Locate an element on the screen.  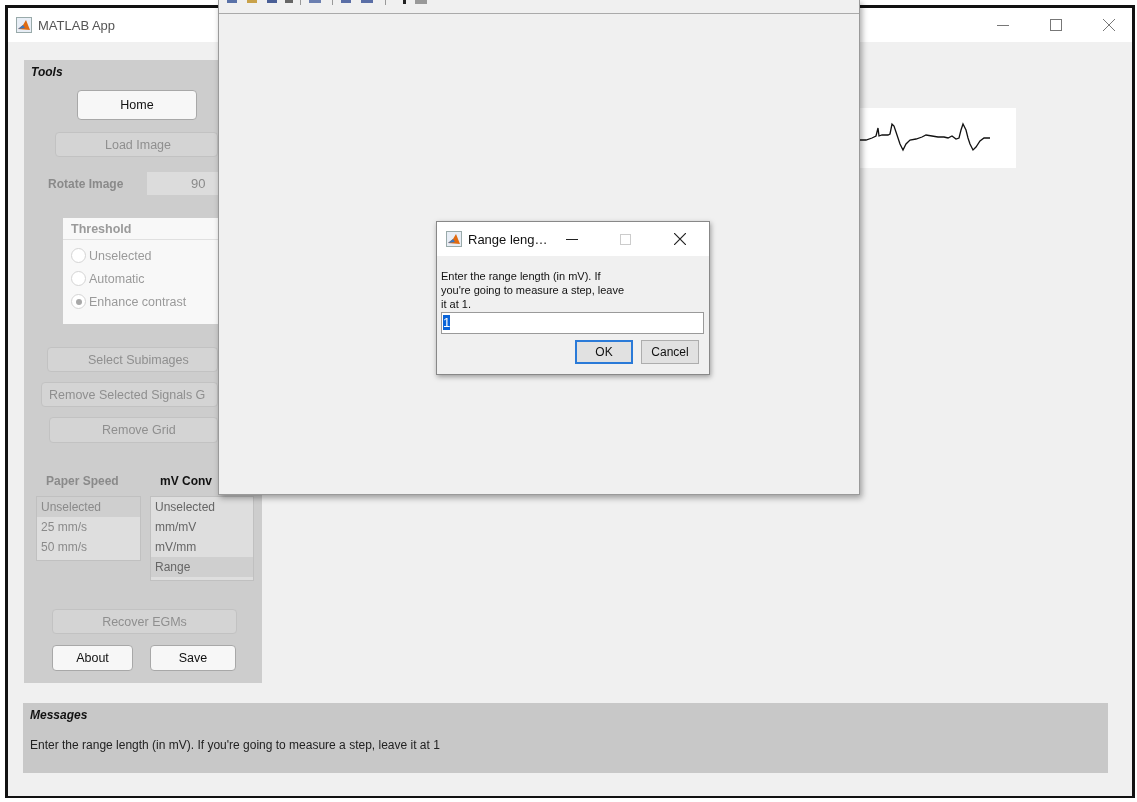
radio-label: Automatic is located at coordinates (117, 278).